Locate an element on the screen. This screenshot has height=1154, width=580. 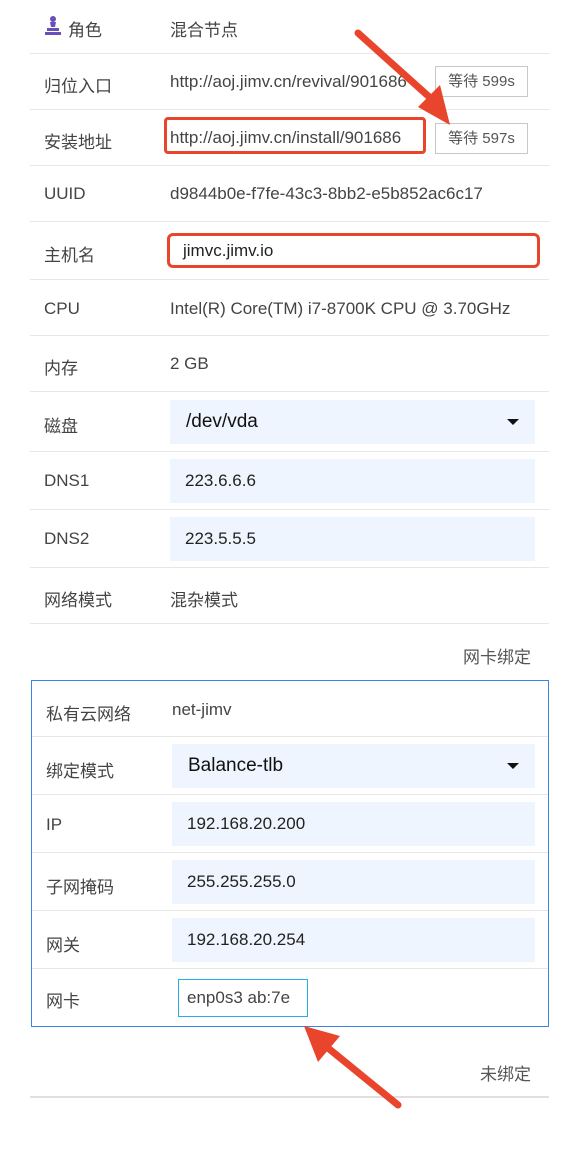
annotation-arrow-top is located at coordinates (402, 77).